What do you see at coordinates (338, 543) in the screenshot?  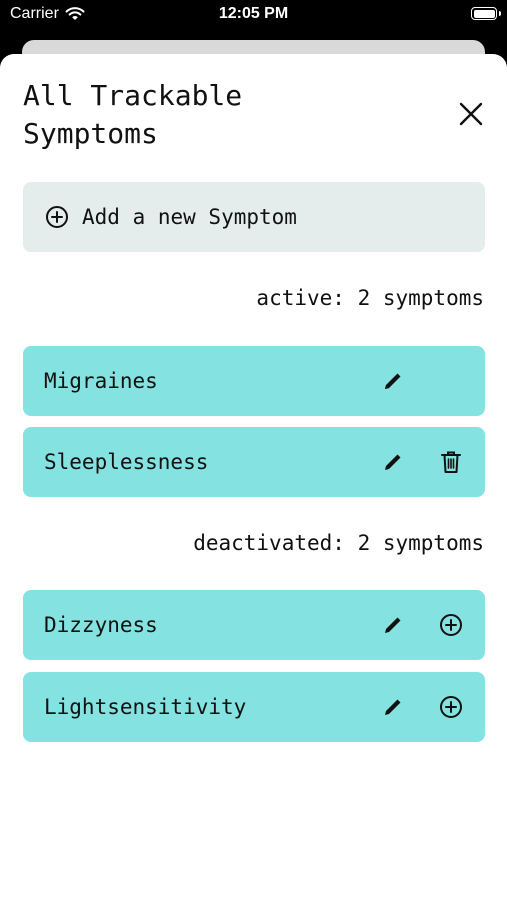 I see `deactivated-section-label: deactivated: 2 symptoms` at bounding box center [338, 543].